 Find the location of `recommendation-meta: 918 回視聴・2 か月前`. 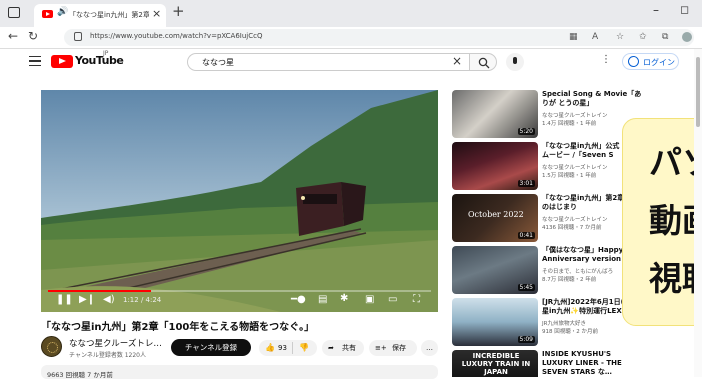

recommendation-meta: 918 回視聴・2 か月前 is located at coordinates (570, 332).